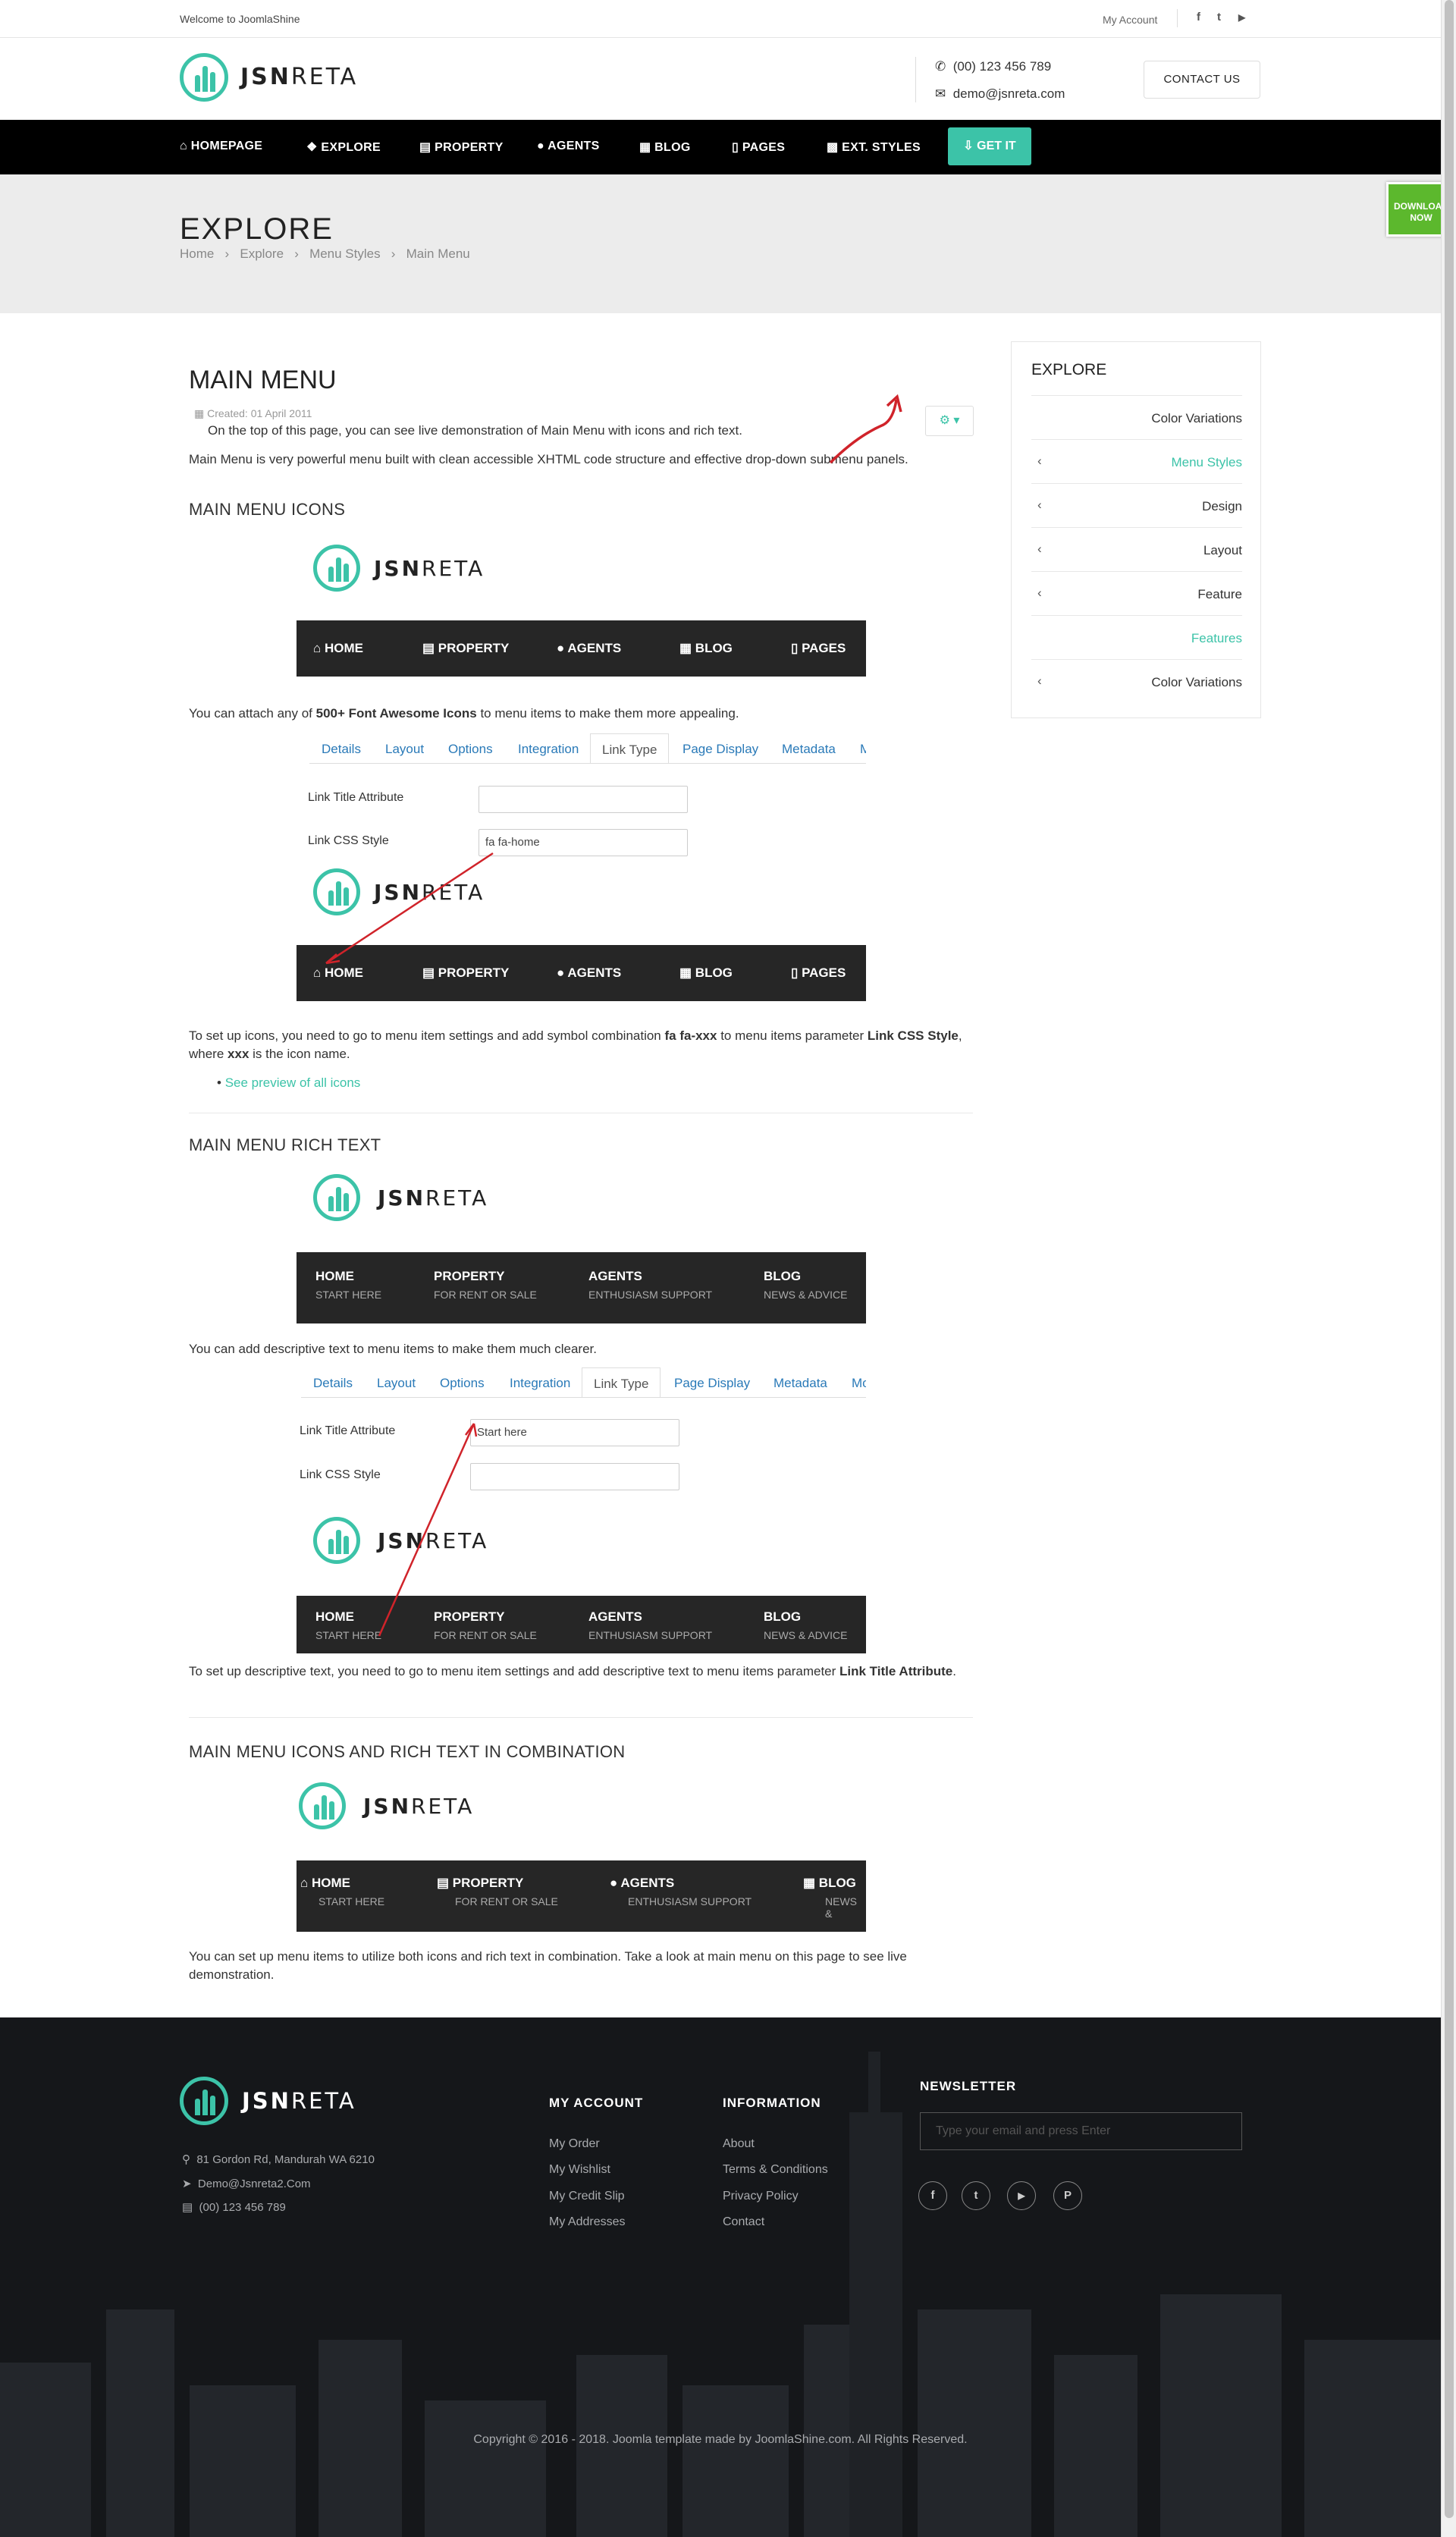  Describe the element at coordinates (739, 2144) in the screenshot. I see `footer-link-about: About` at that location.